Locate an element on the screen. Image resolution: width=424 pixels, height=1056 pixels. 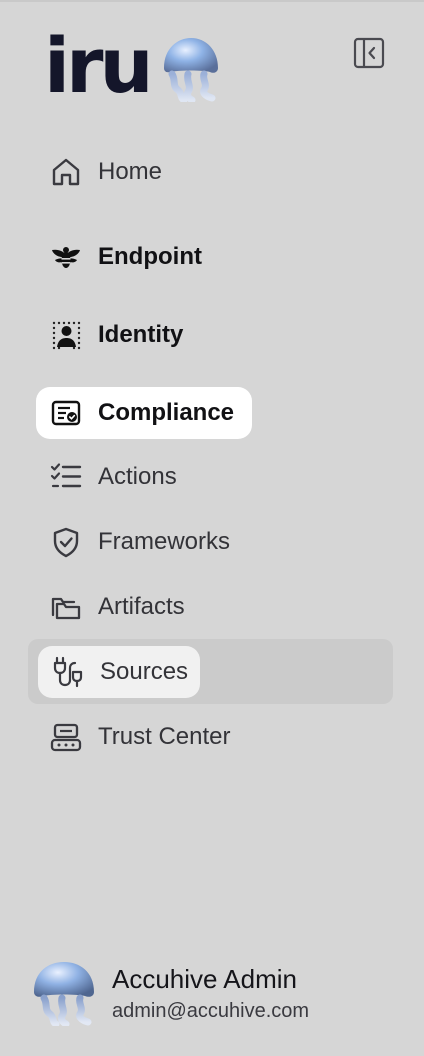
user-info: Accuhive Admin admin@accuhive.com is located at coordinates (210, 993).